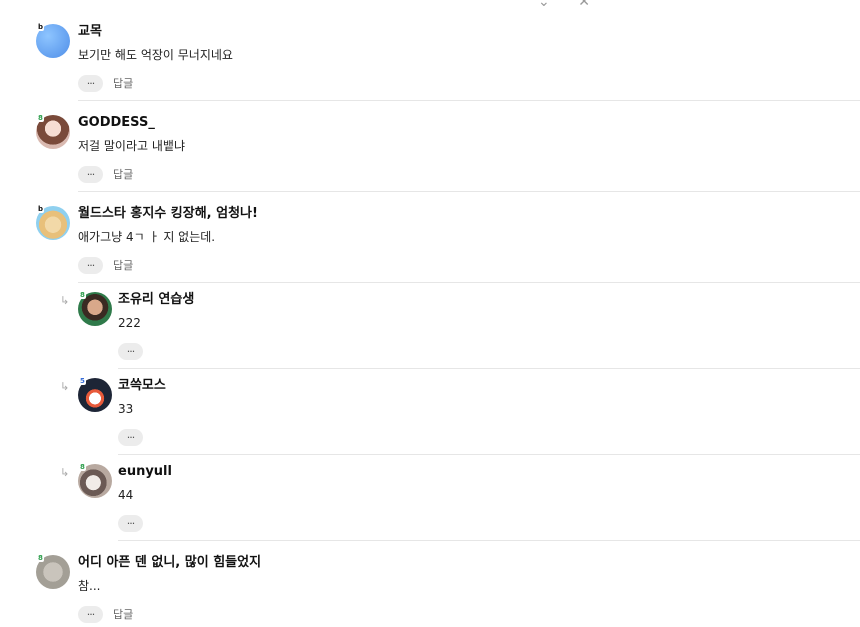 The height and width of the screenshot is (627, 860). Describe the element at coordinates (489, 386) in the screenshot. I see `nickname: 코쓱모스` at that location.